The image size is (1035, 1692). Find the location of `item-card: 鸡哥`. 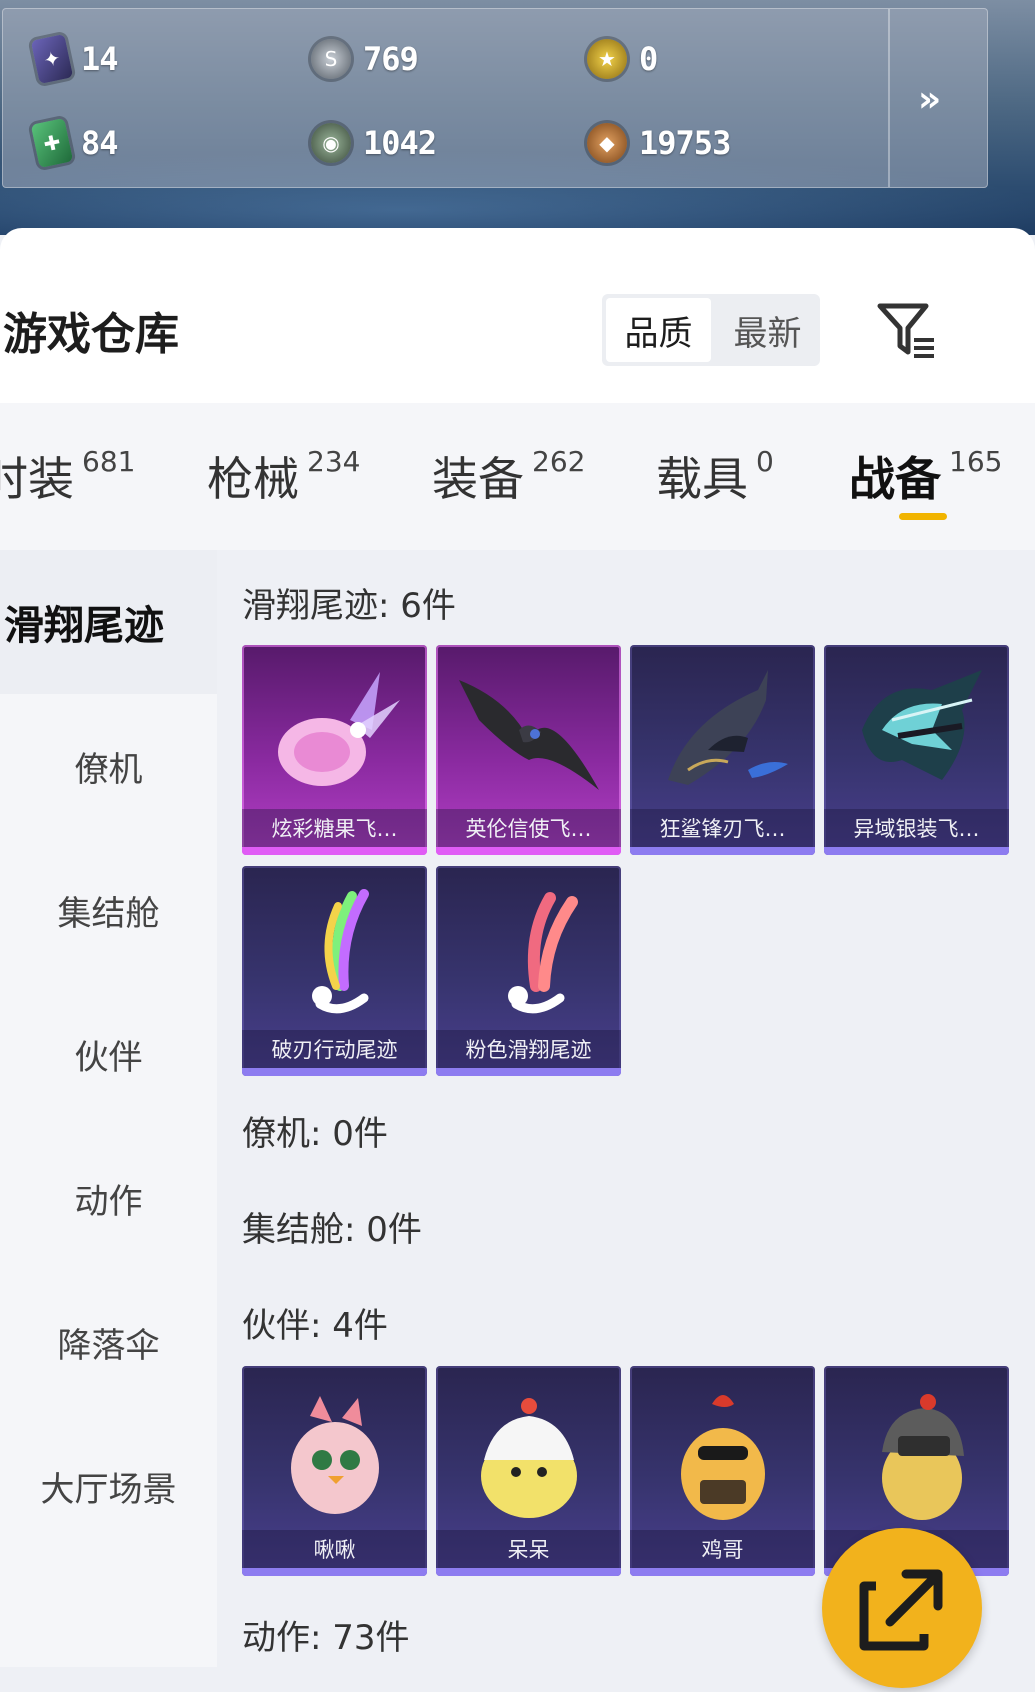

item-card: 鸡哥 is located at coordinates (722, 1471).